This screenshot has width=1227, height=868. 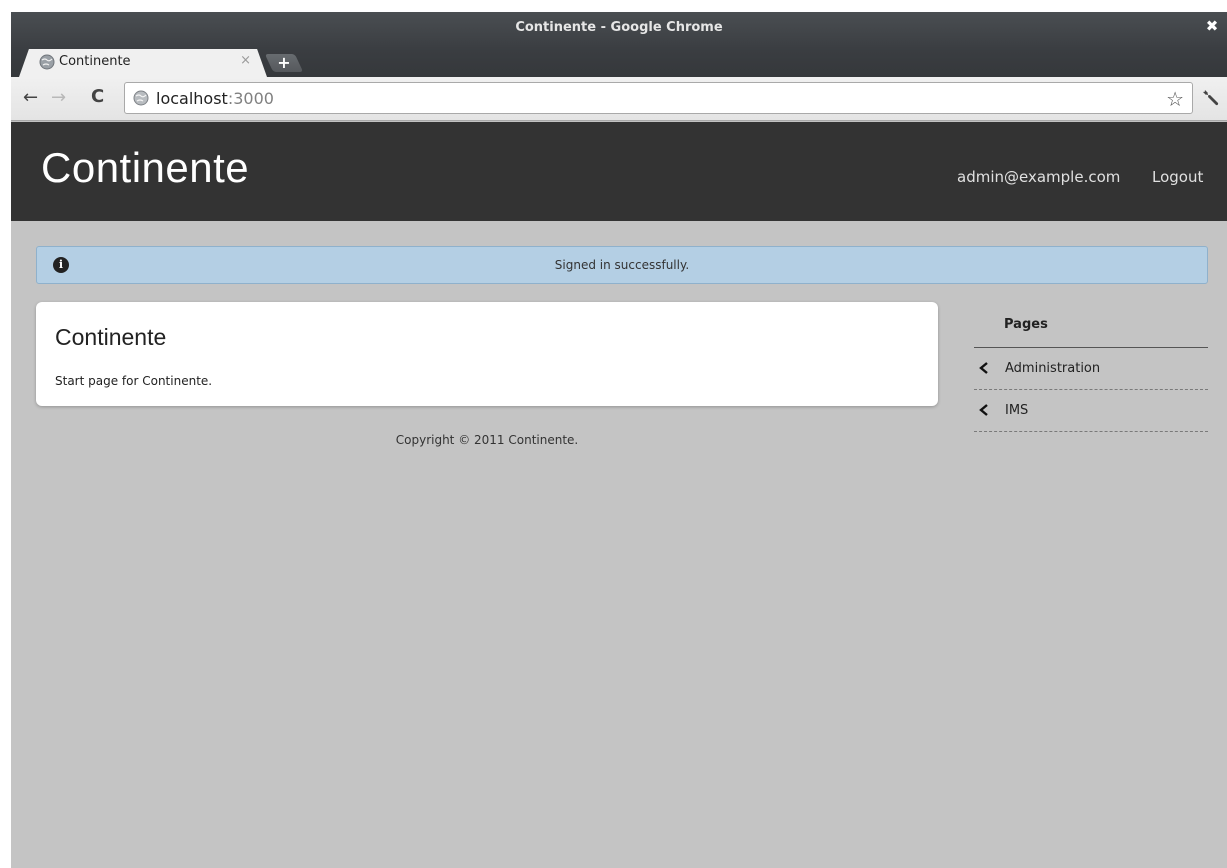 I want to click on page-title: Continente, so click(x=111, y=337).